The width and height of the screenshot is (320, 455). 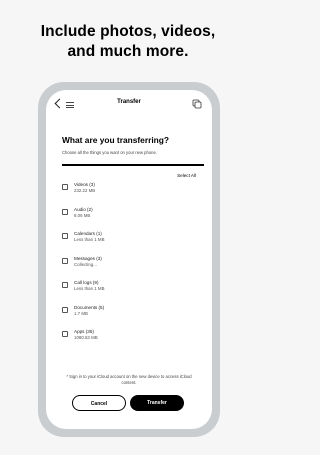 What do you see at coordinates (89, 307) in the screenshot?
I see `item-name: Documents (5)` at bounding box center [89, 307].